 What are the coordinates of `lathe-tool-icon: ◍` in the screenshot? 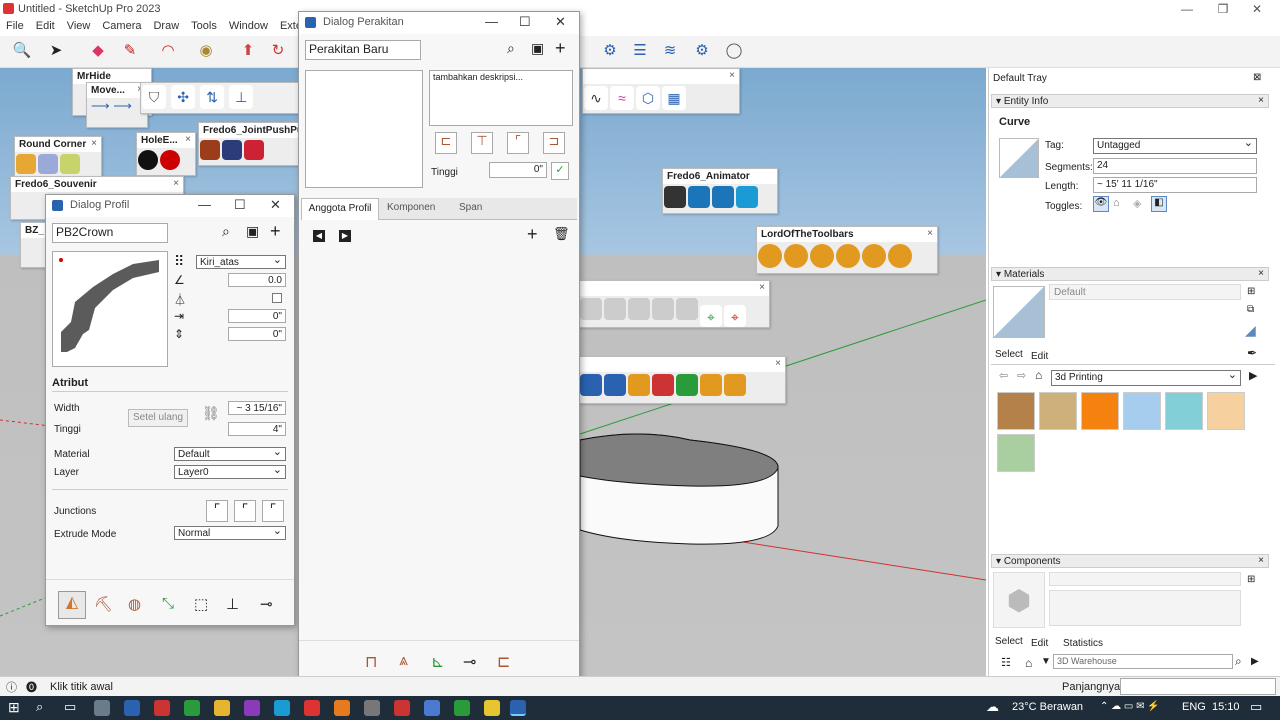 It's located at (134, 604).